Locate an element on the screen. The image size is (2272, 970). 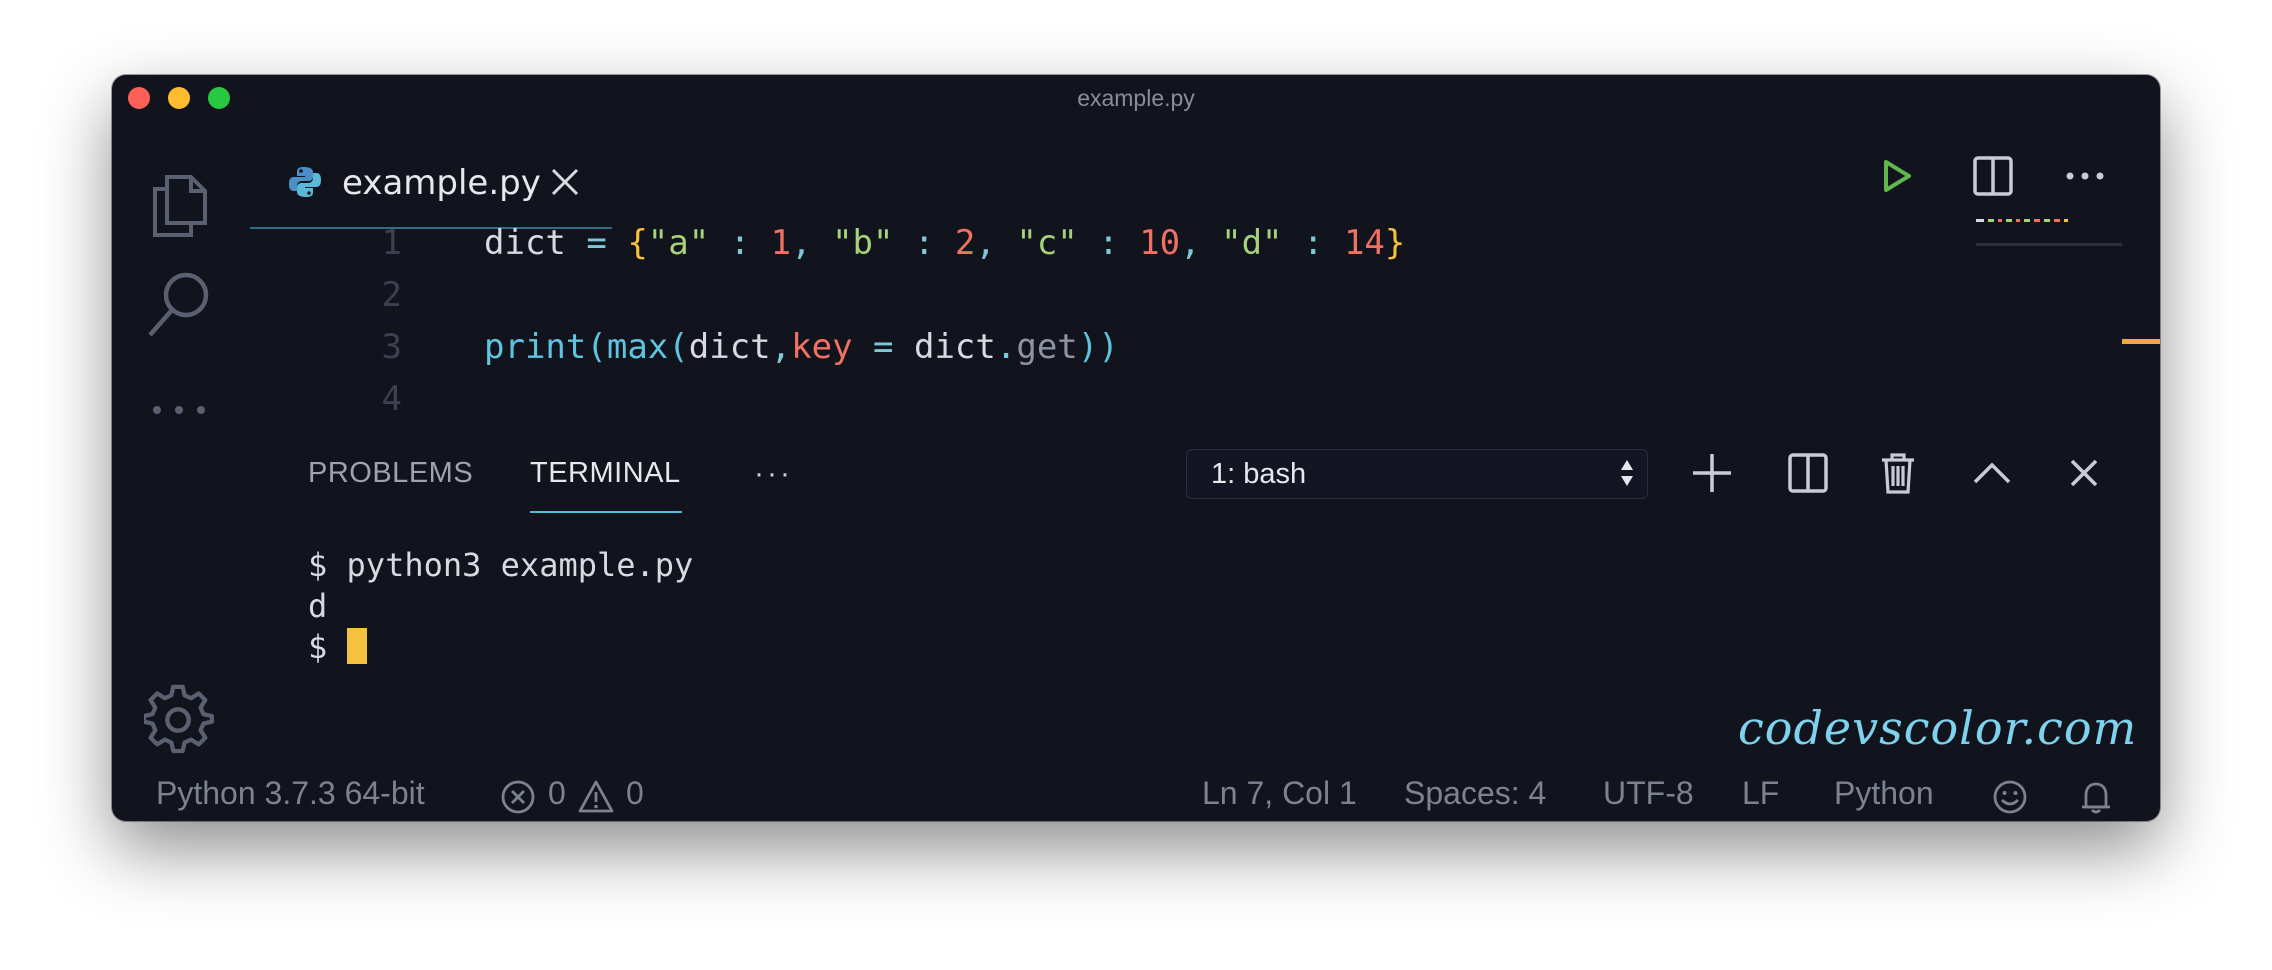
code-token: 10 is located at coordinates (1160, 243).